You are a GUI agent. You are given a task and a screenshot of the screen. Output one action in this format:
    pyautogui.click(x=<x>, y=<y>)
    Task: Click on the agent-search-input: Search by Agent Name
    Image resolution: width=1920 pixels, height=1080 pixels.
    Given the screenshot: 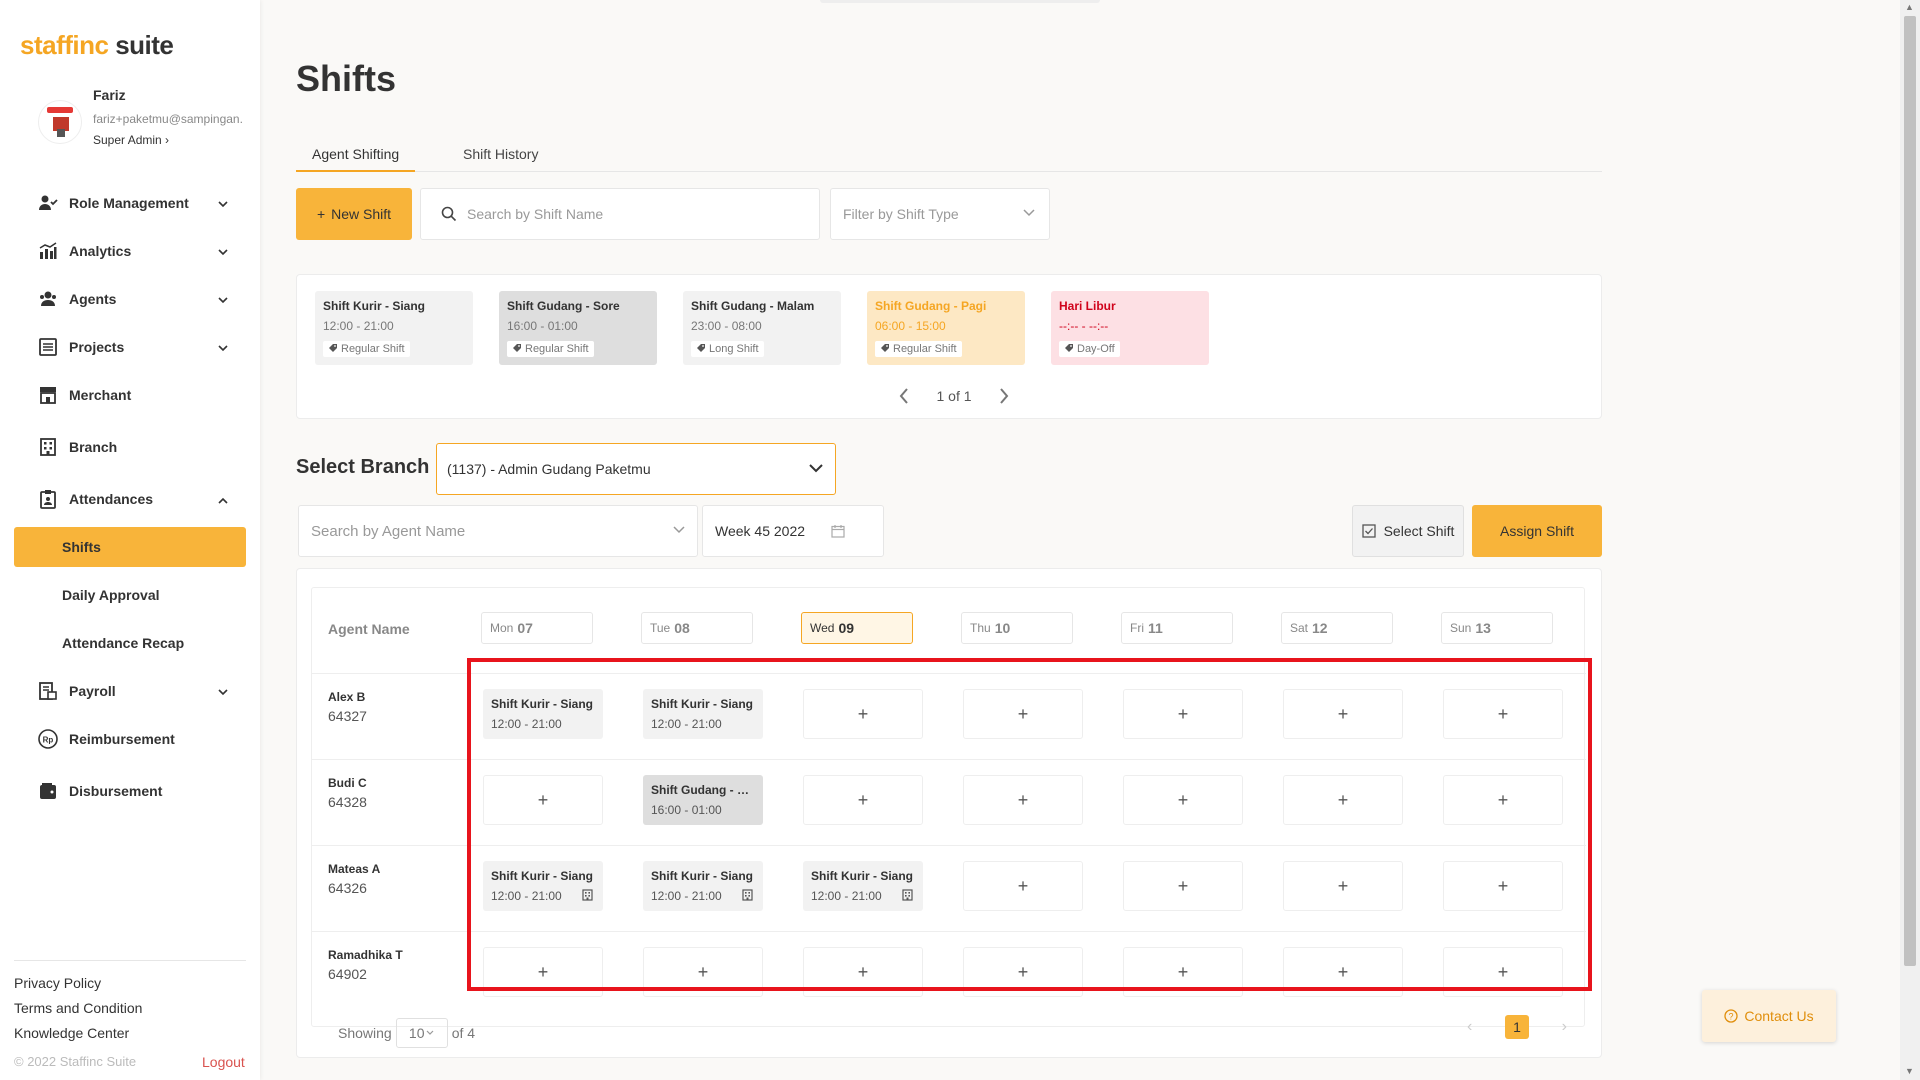 What is the action you would take?
    pyautogui.click(x=498, y=531)
    